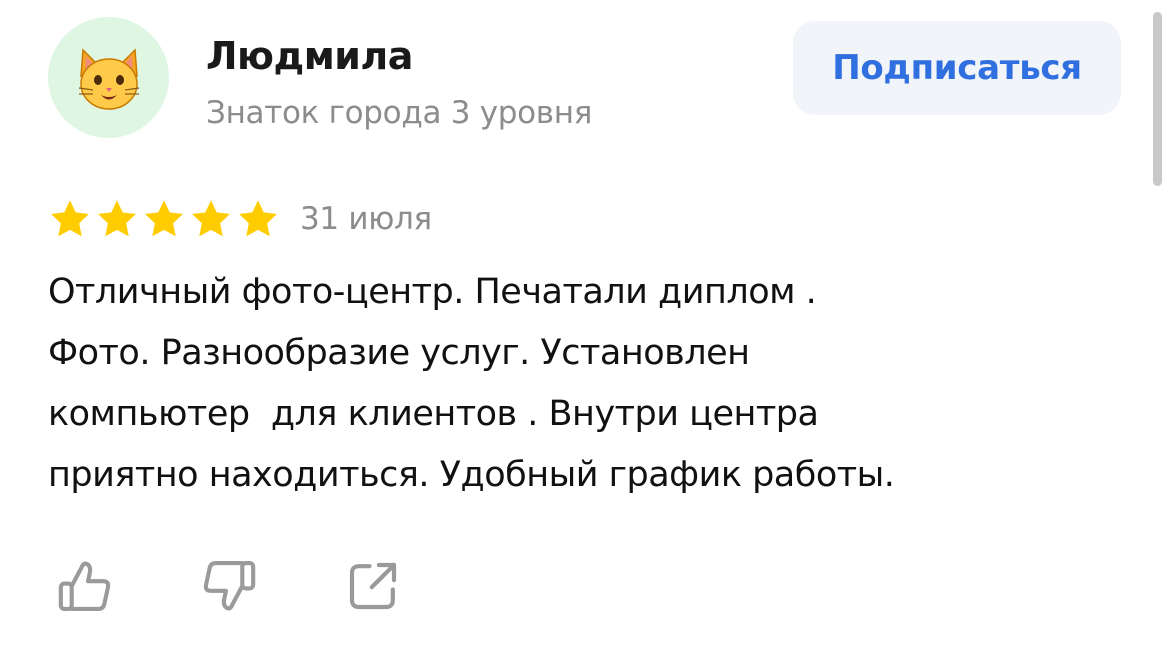  I want to click on thumbs-up-icon, so click(84, 586).